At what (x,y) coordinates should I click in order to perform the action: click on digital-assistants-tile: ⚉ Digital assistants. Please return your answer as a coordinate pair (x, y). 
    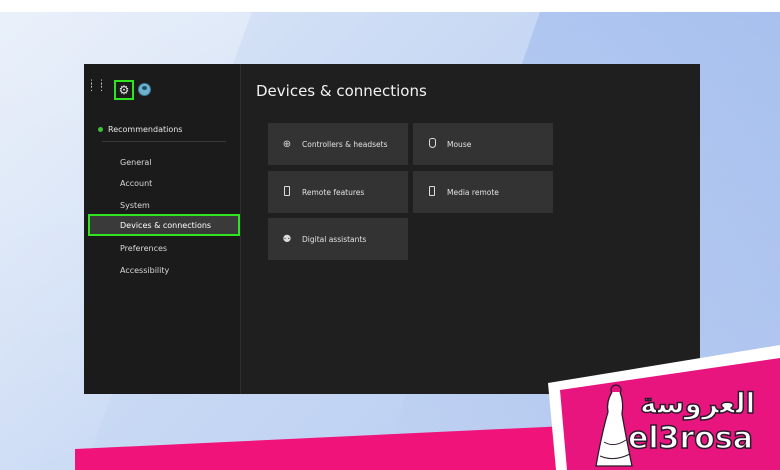
    Looking at the image, I should click on (338, 239).